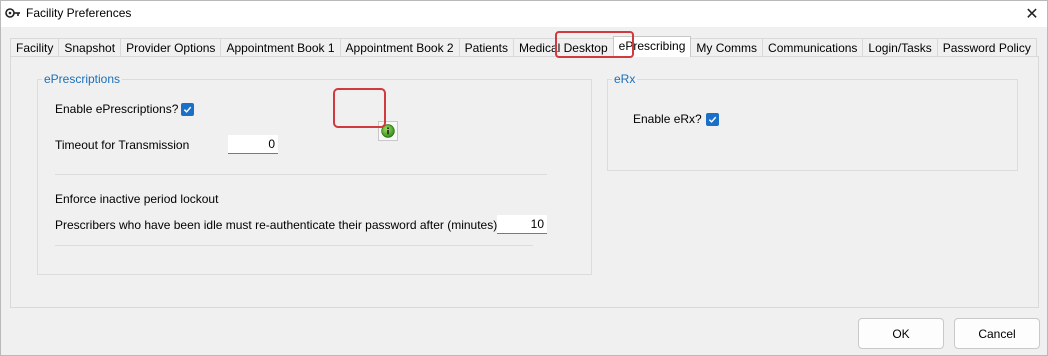  I want to click on tab-my-comms: My Comms, so click(727, 47).